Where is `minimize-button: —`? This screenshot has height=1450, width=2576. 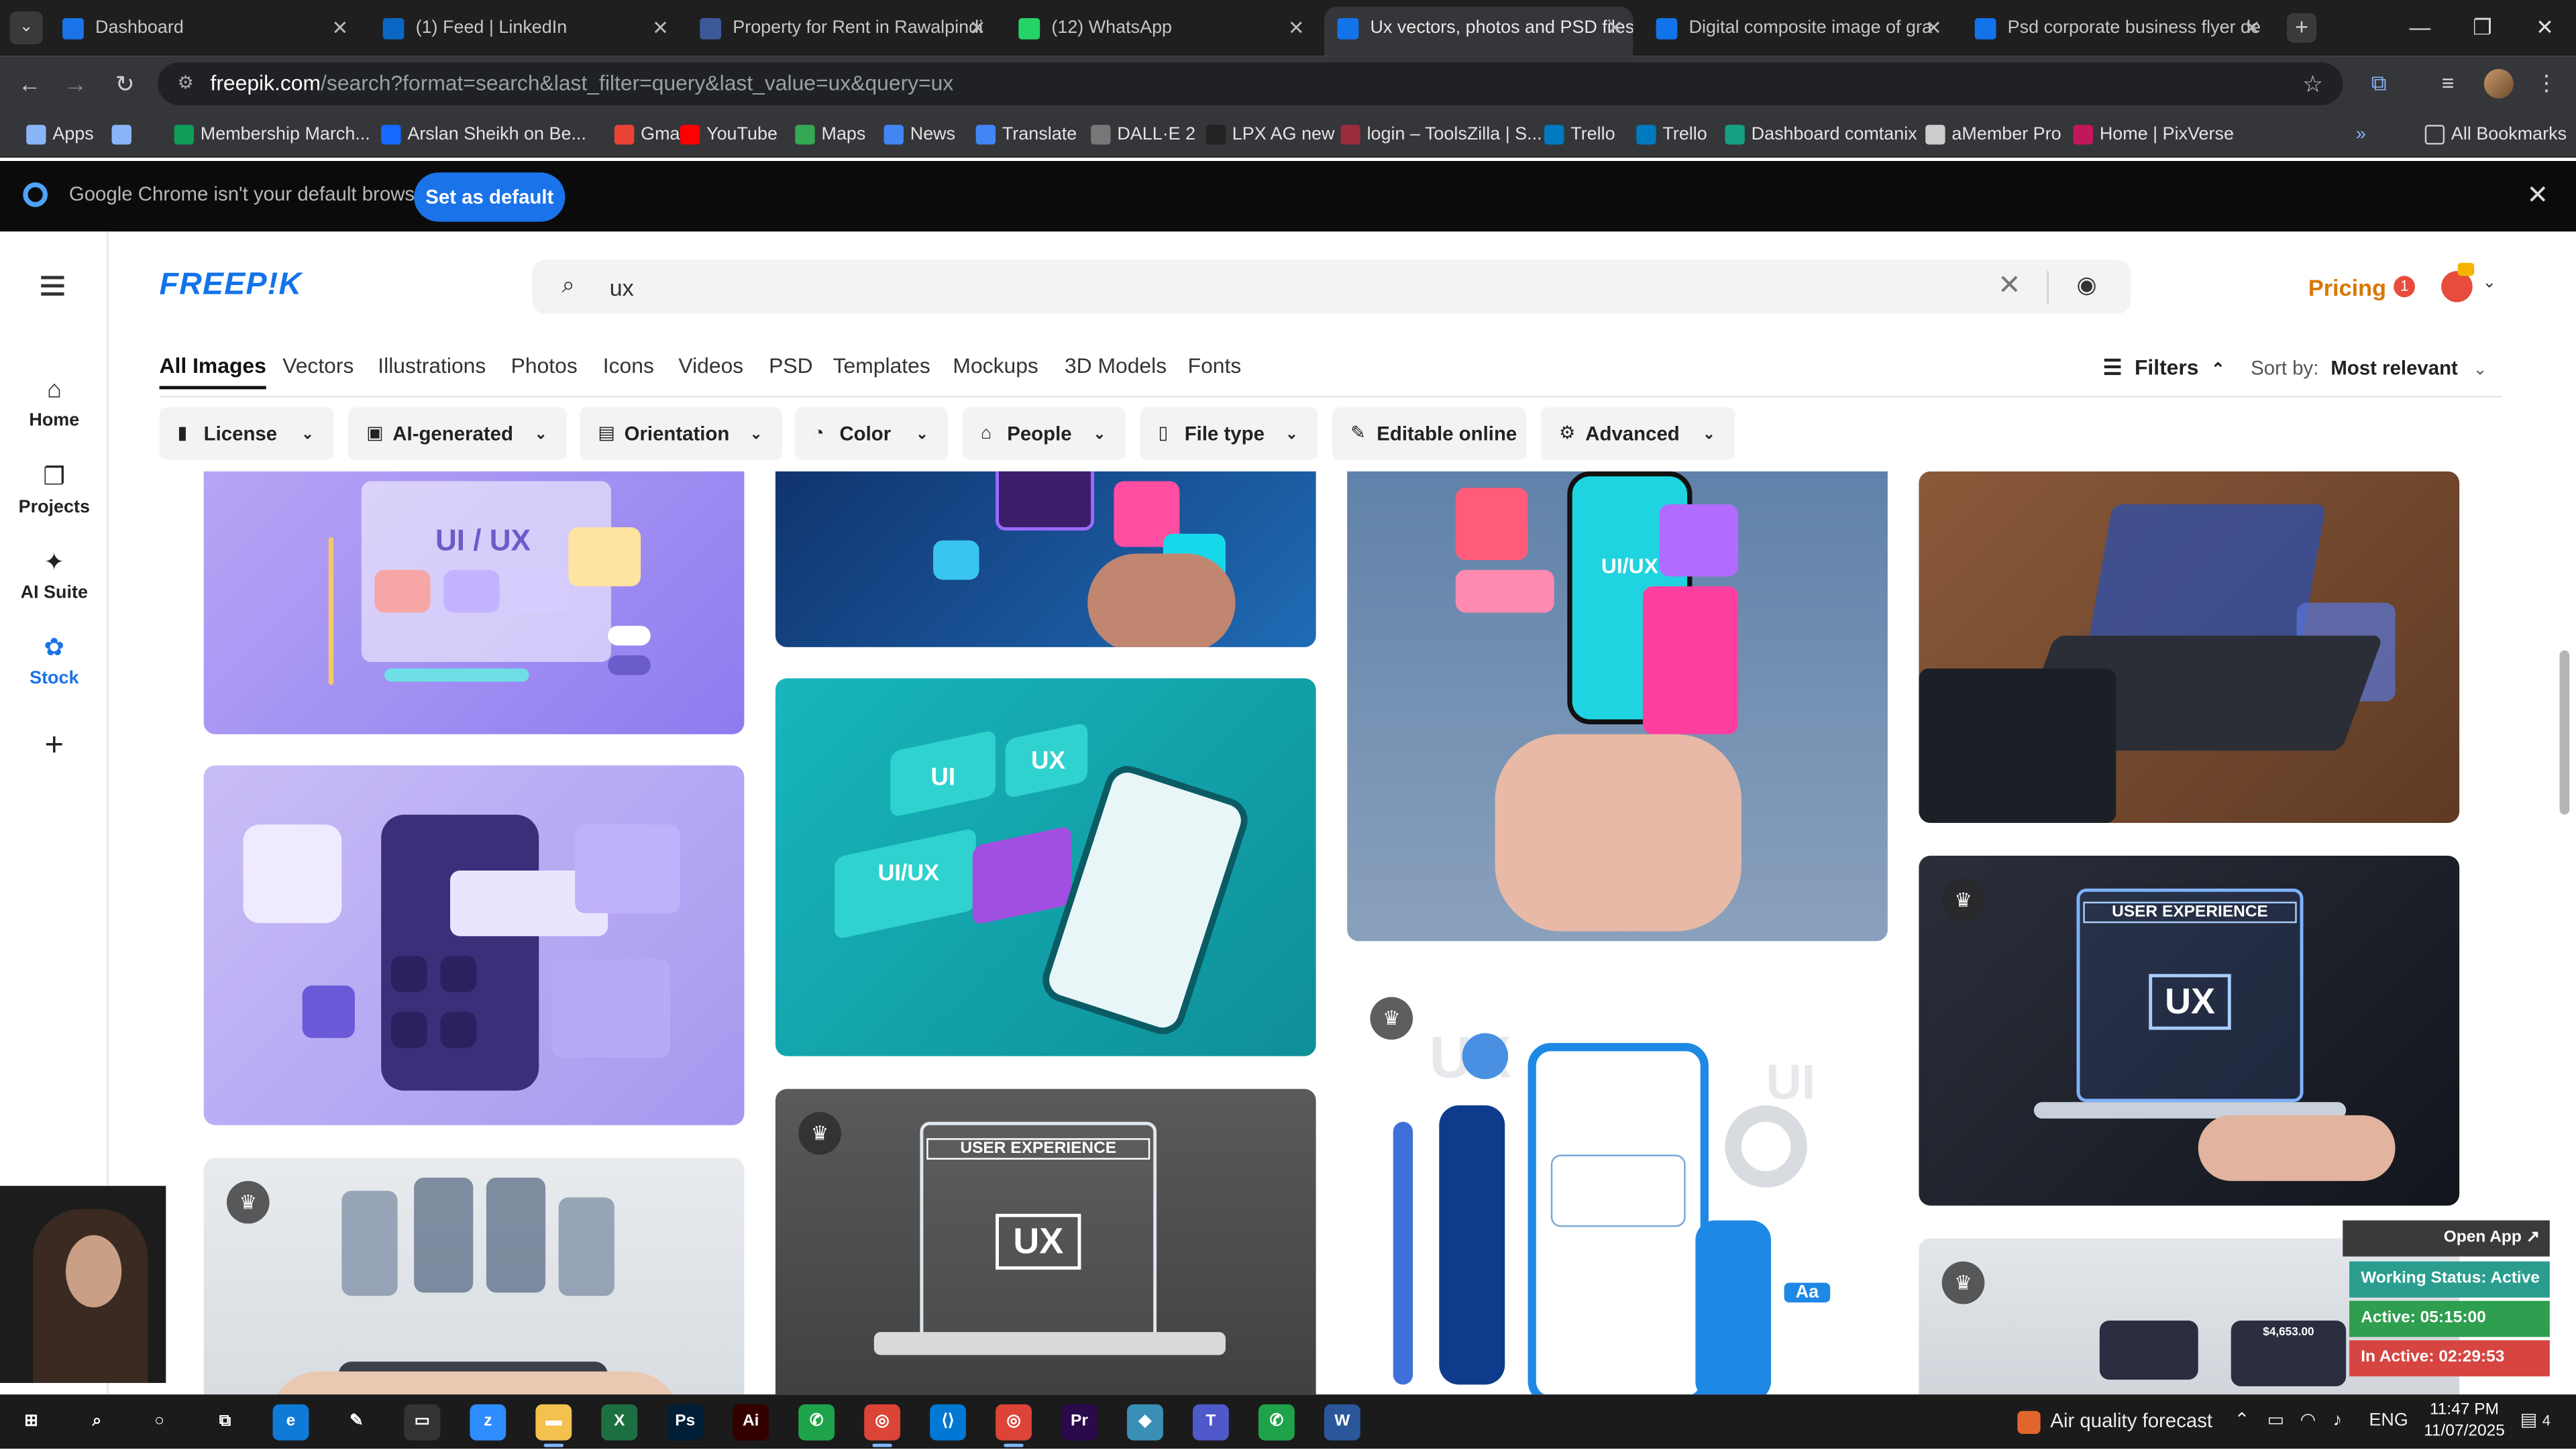 minimize-button: — is located at coordinates (2420, 28).